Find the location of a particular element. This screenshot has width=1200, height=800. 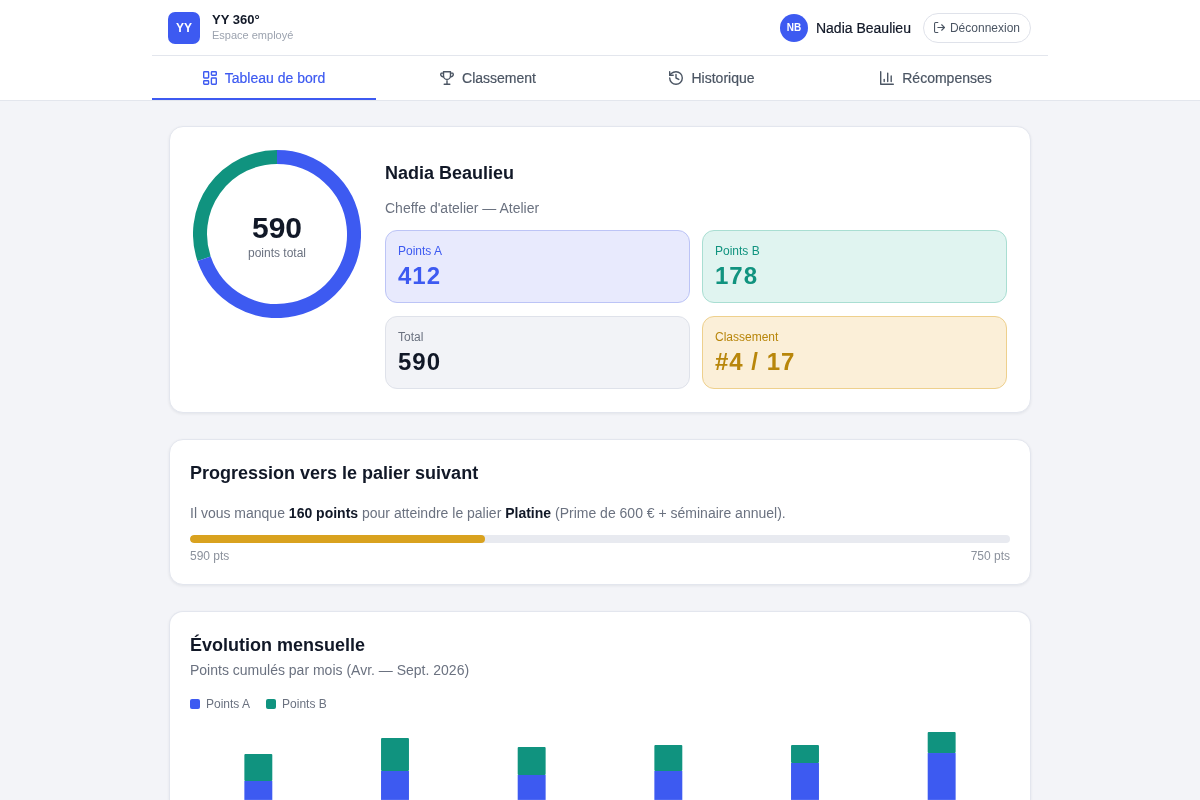

stat-value: 590 is located at coordinates (420, 362).